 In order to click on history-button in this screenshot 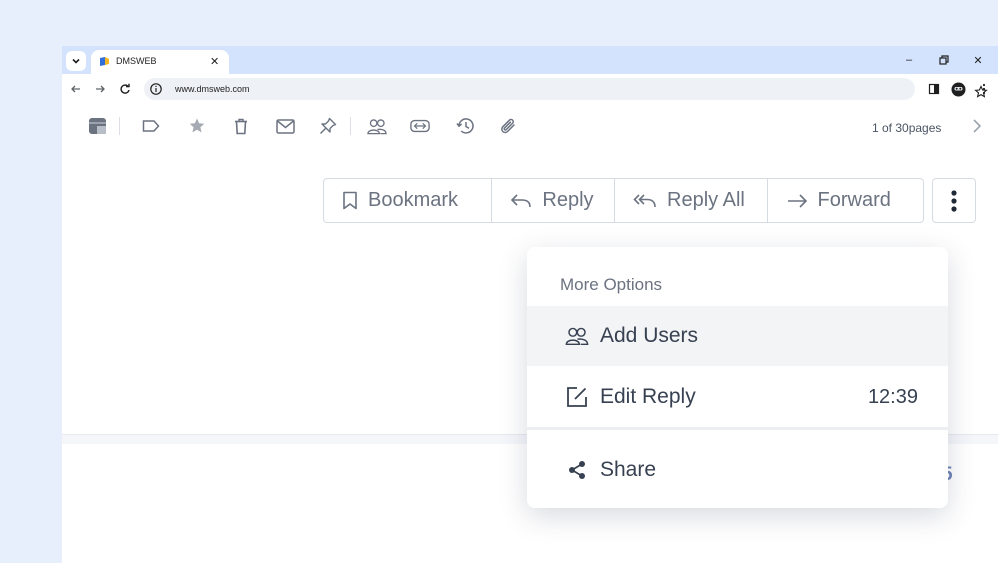, I will do `click(465, 126)`.